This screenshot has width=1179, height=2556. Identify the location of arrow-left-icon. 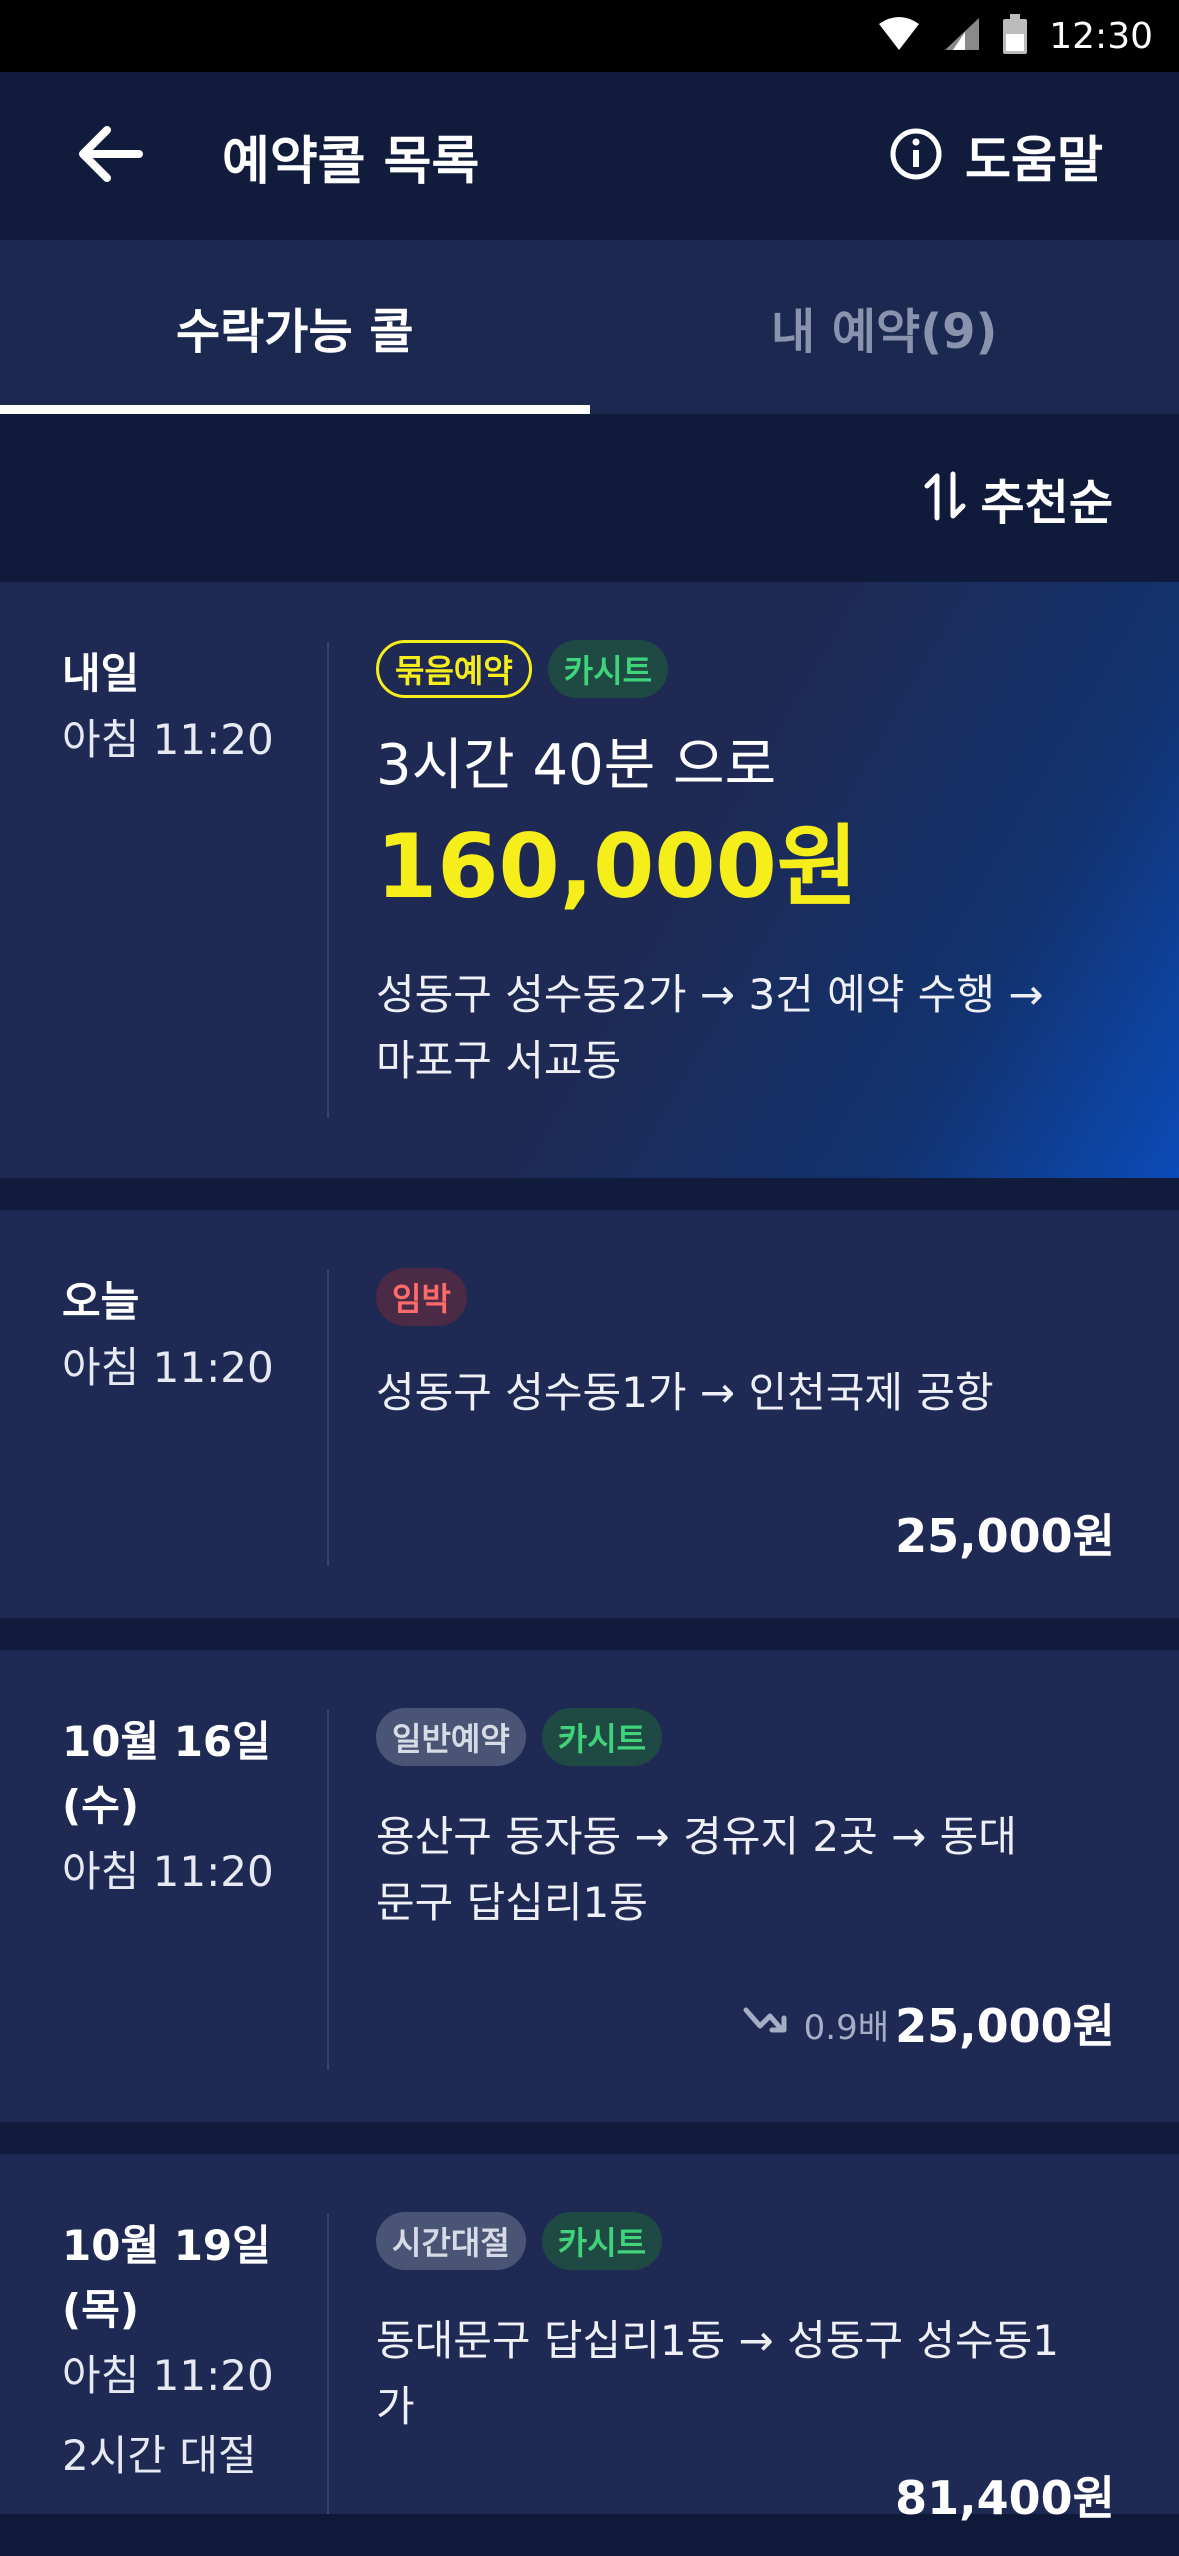
(110, 156).